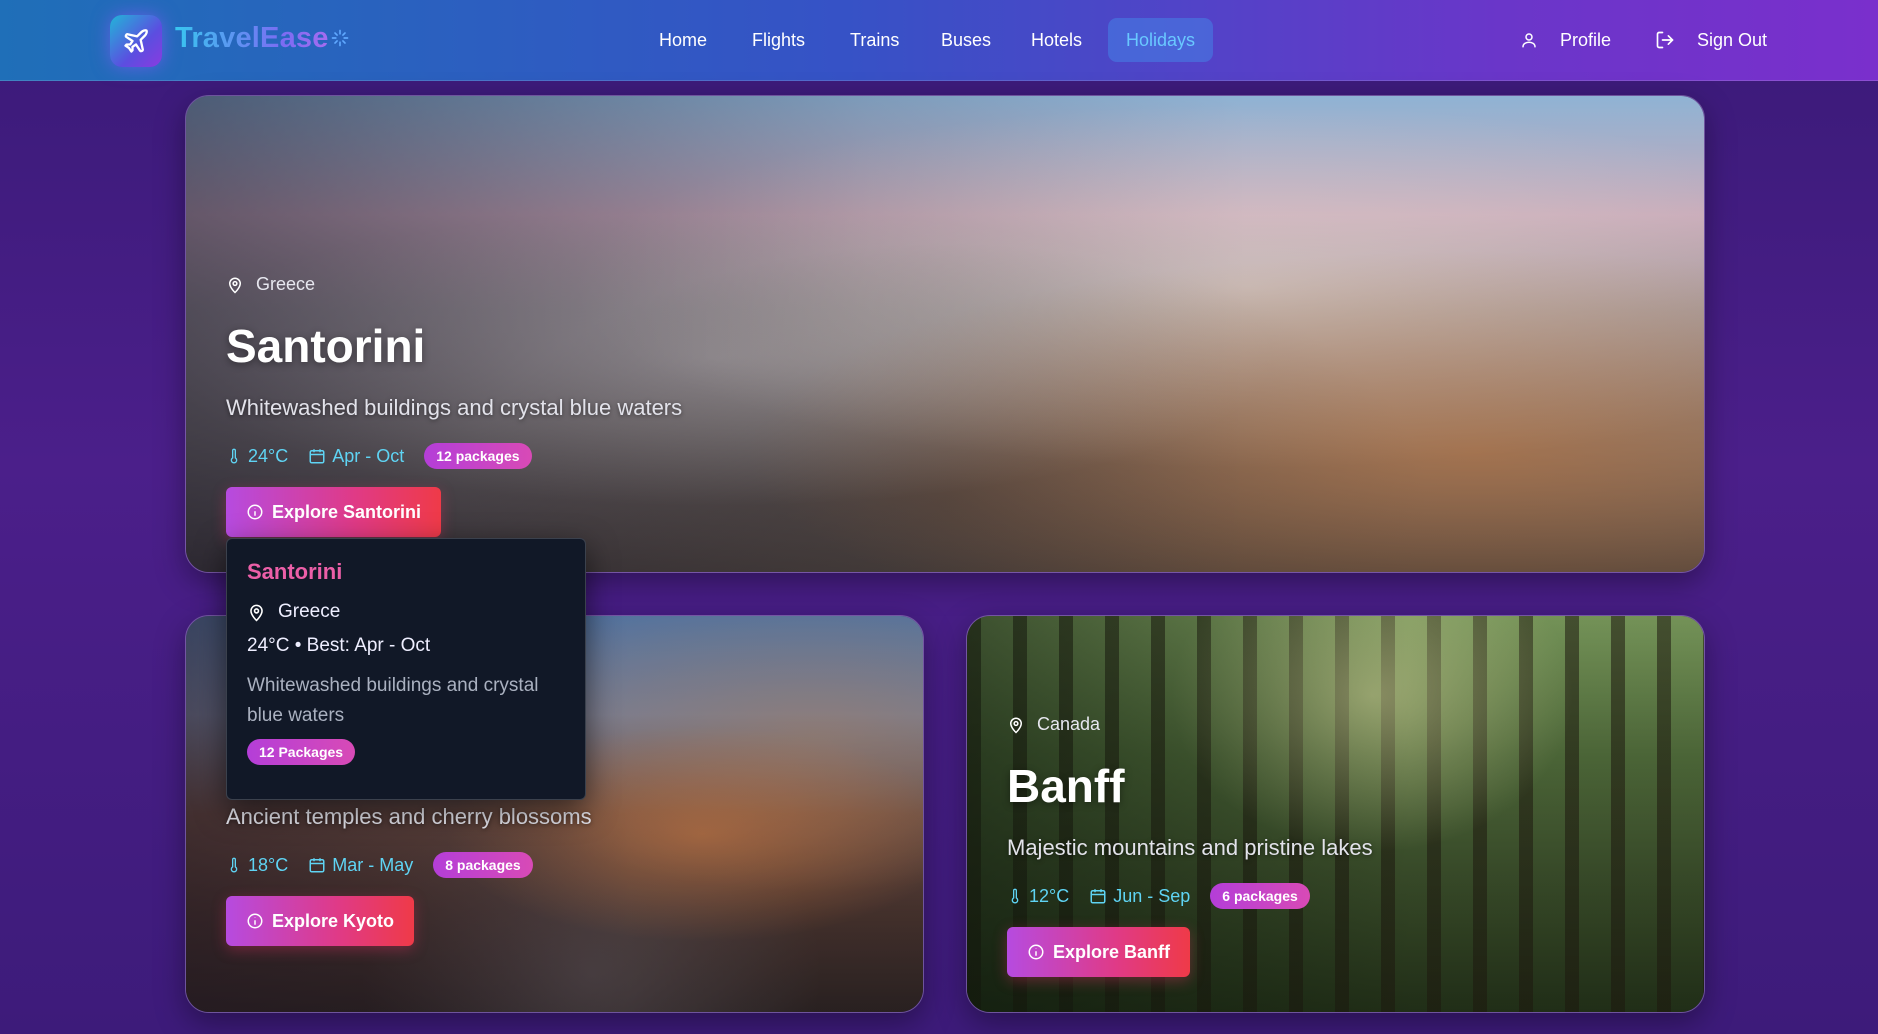  I want to click on package-count-badge: 6 packages, so click(1260, 896).